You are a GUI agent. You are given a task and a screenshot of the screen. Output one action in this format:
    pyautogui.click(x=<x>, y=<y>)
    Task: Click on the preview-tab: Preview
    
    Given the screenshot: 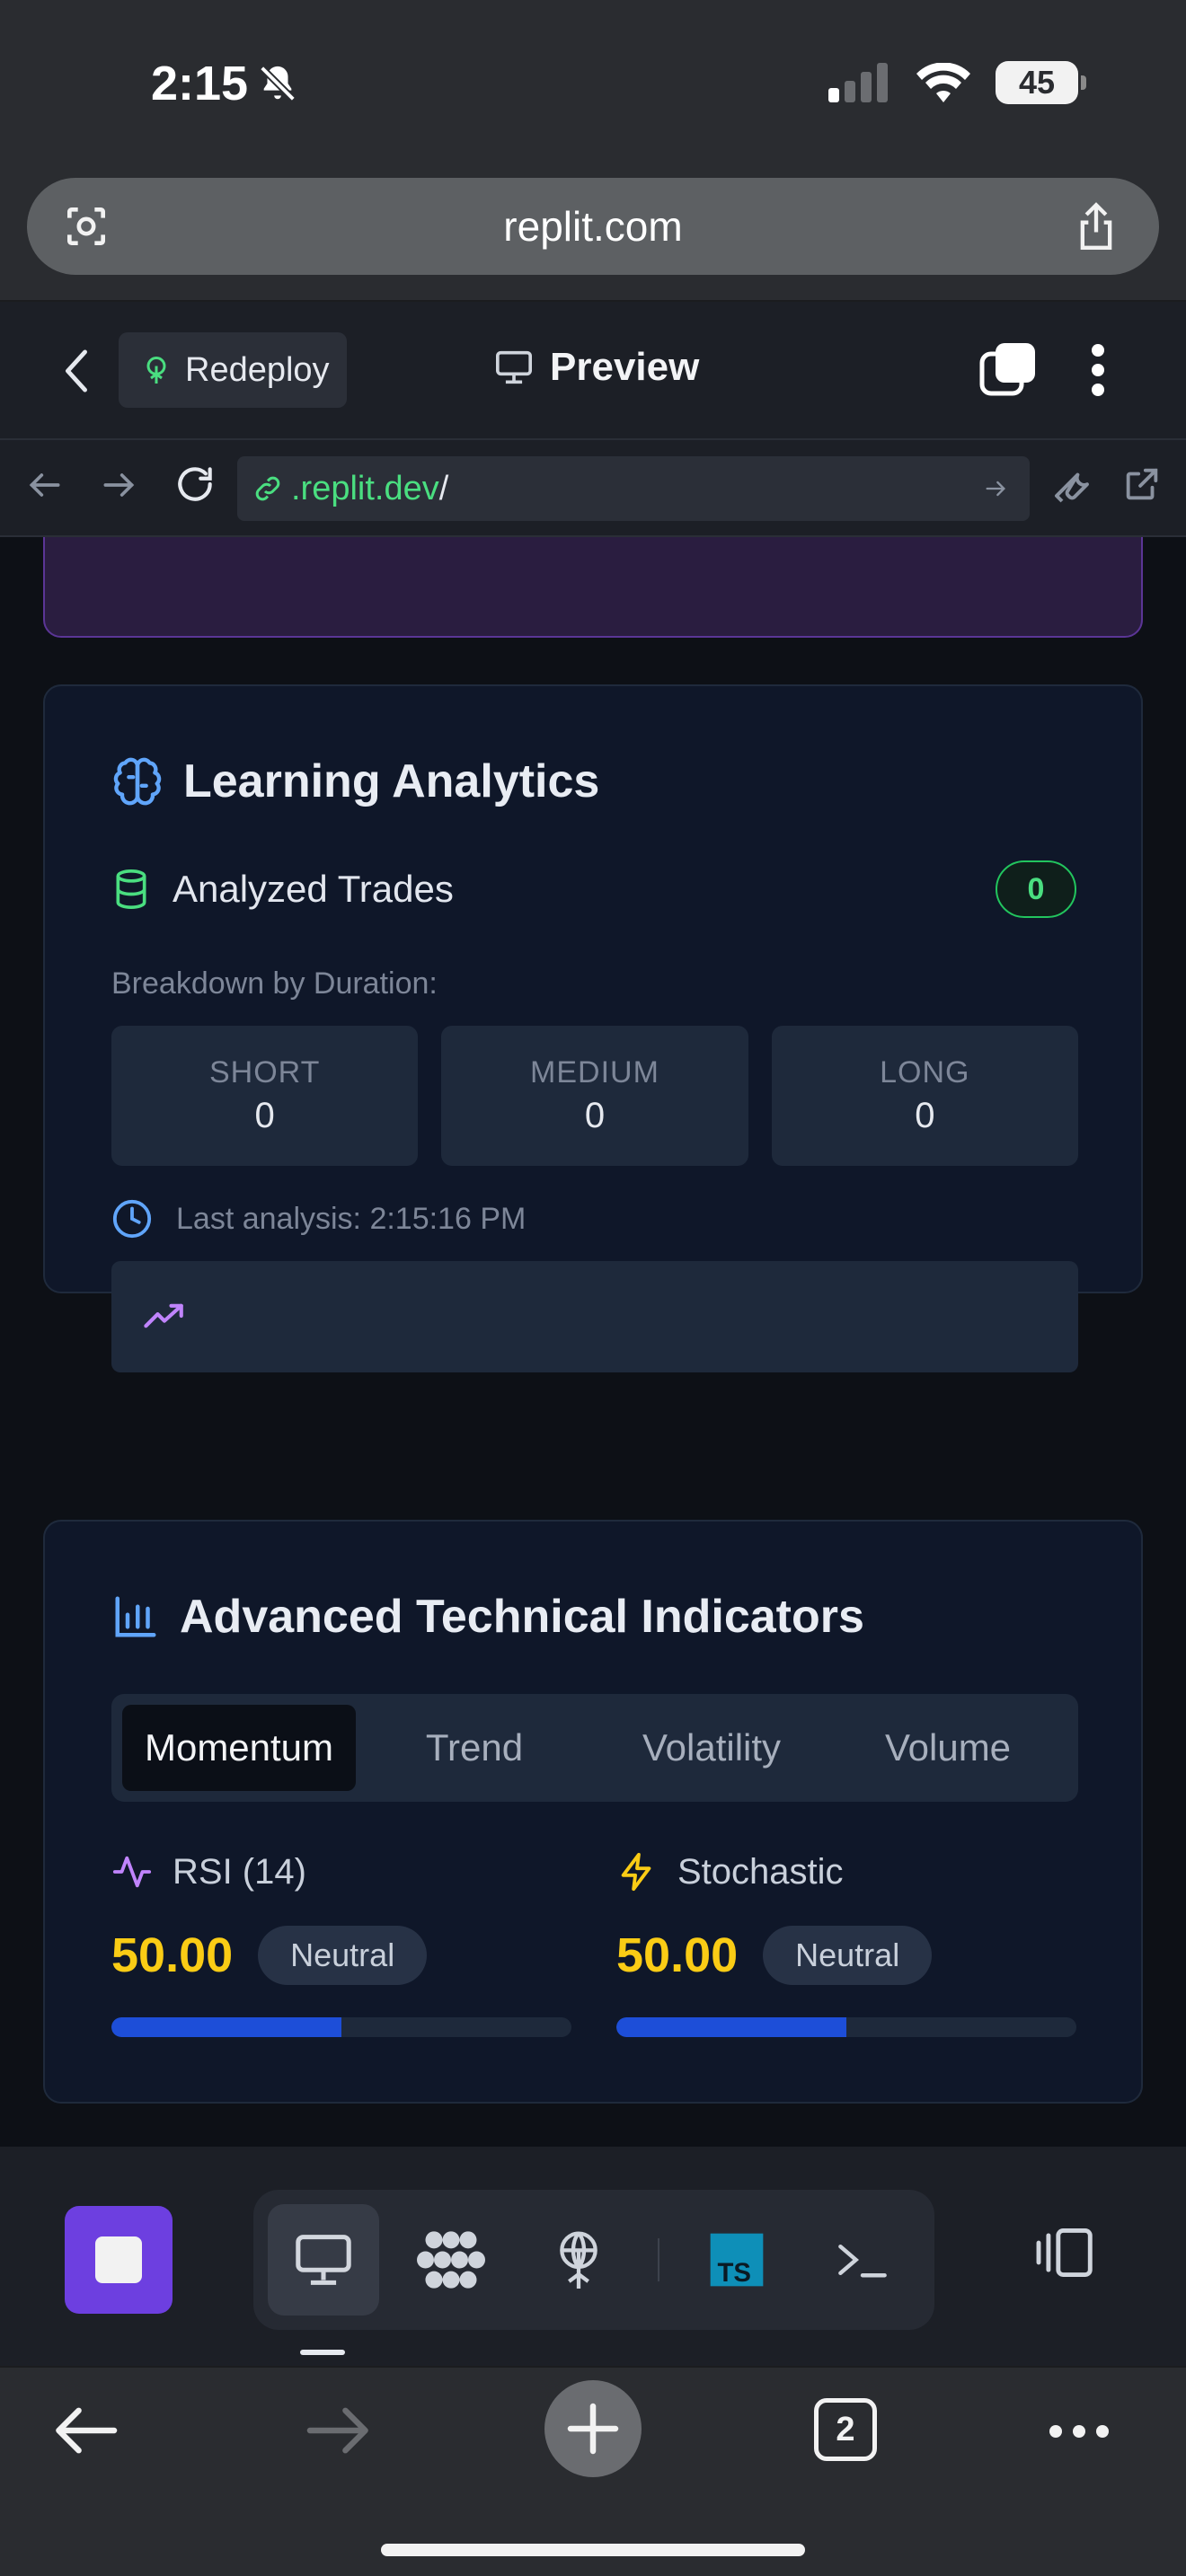 What is the action you would take?
    pyautogui.click(x=596, y=367)
    